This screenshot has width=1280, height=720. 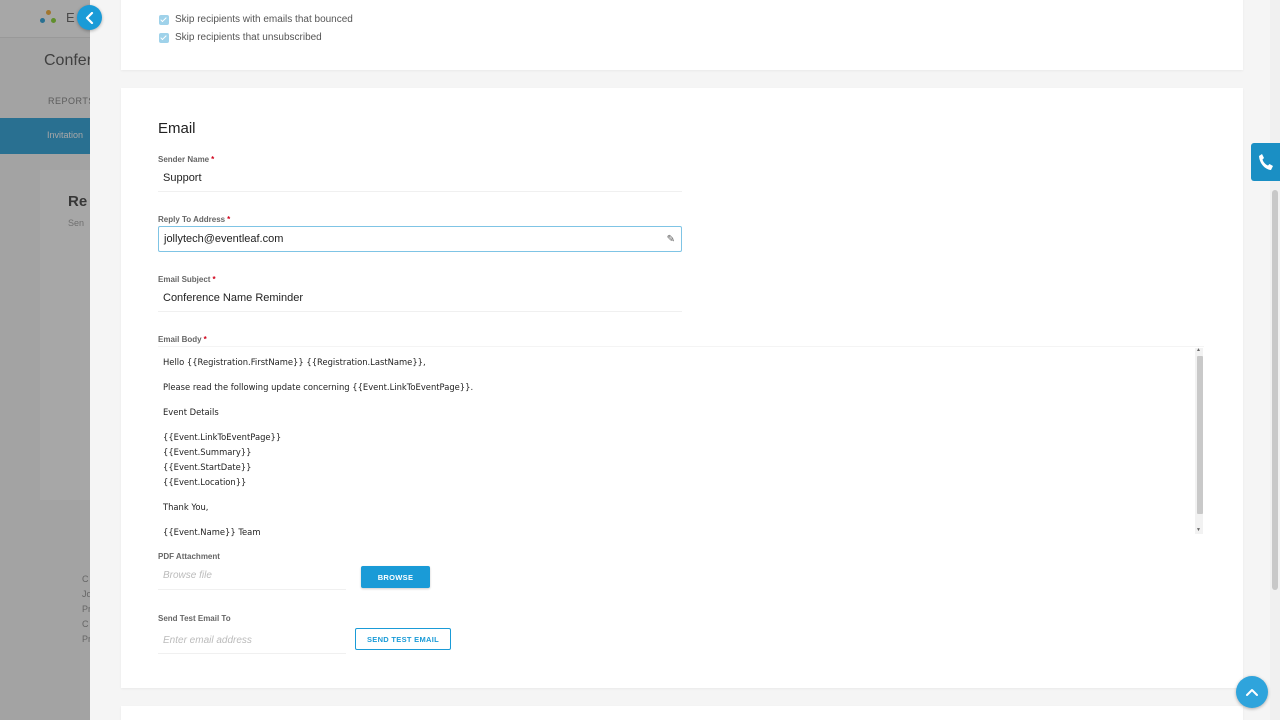 I want to click on chevron-up-icon, so click(x=1252, y=692).